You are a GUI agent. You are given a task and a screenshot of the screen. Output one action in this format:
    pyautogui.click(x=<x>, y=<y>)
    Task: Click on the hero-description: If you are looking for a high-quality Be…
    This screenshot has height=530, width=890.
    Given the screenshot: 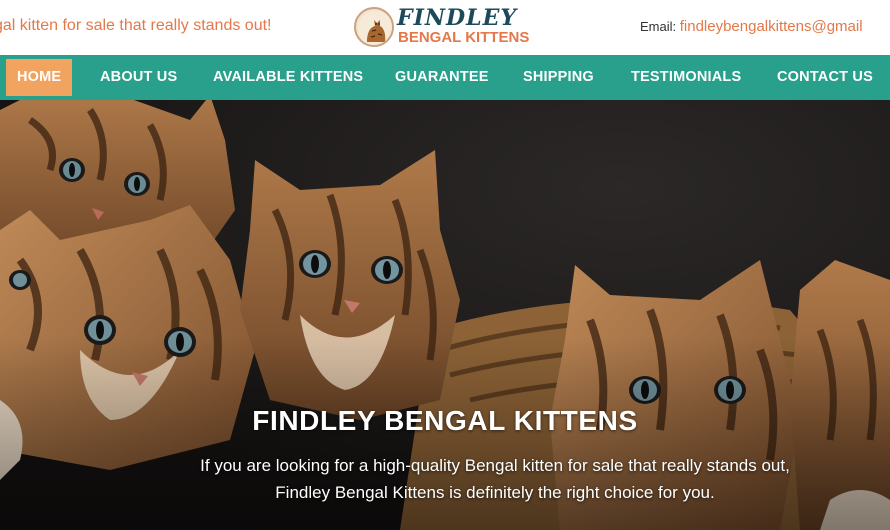 What is the action you would take?
    pyautogui.click(x=495, y=479)
    